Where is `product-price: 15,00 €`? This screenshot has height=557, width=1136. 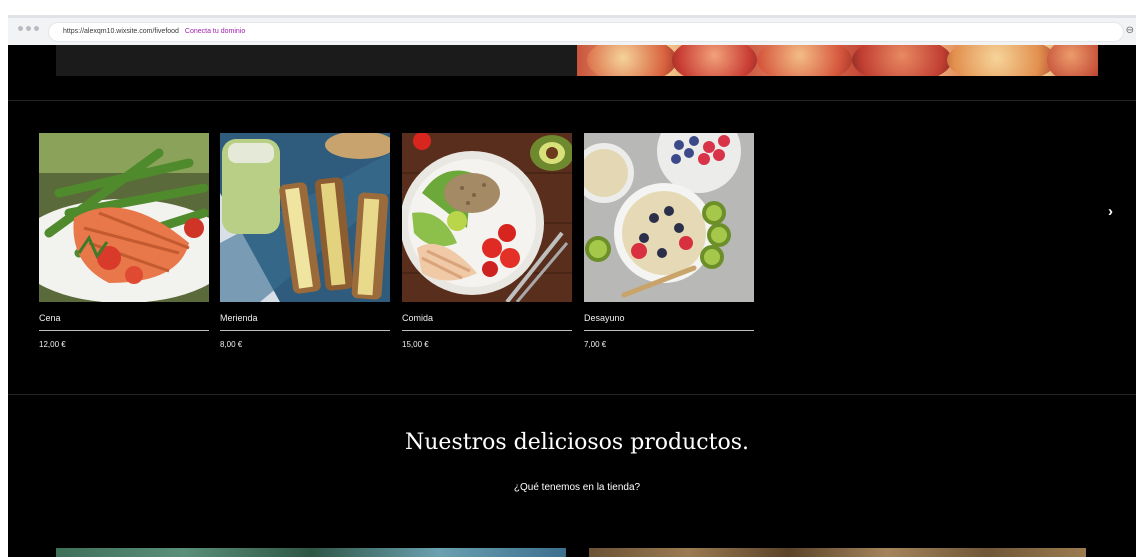
product-price: 15,00 € is located at coordinates (415, 344).